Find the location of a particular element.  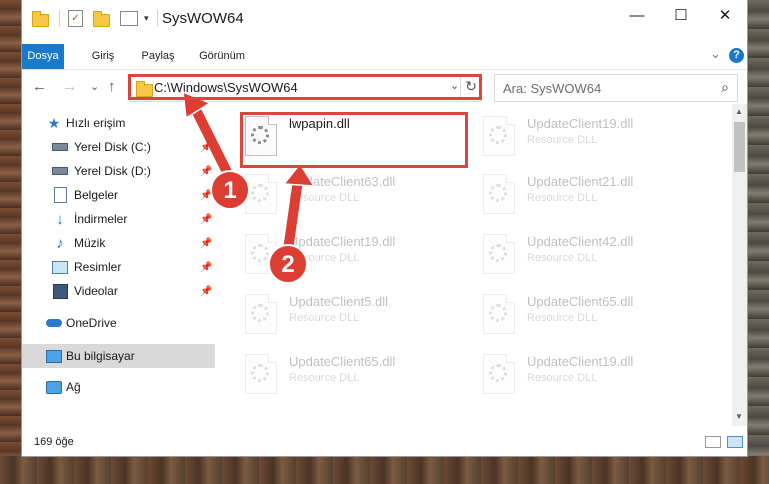

step-badge-1: 1 is located at coordinates (230, 190).